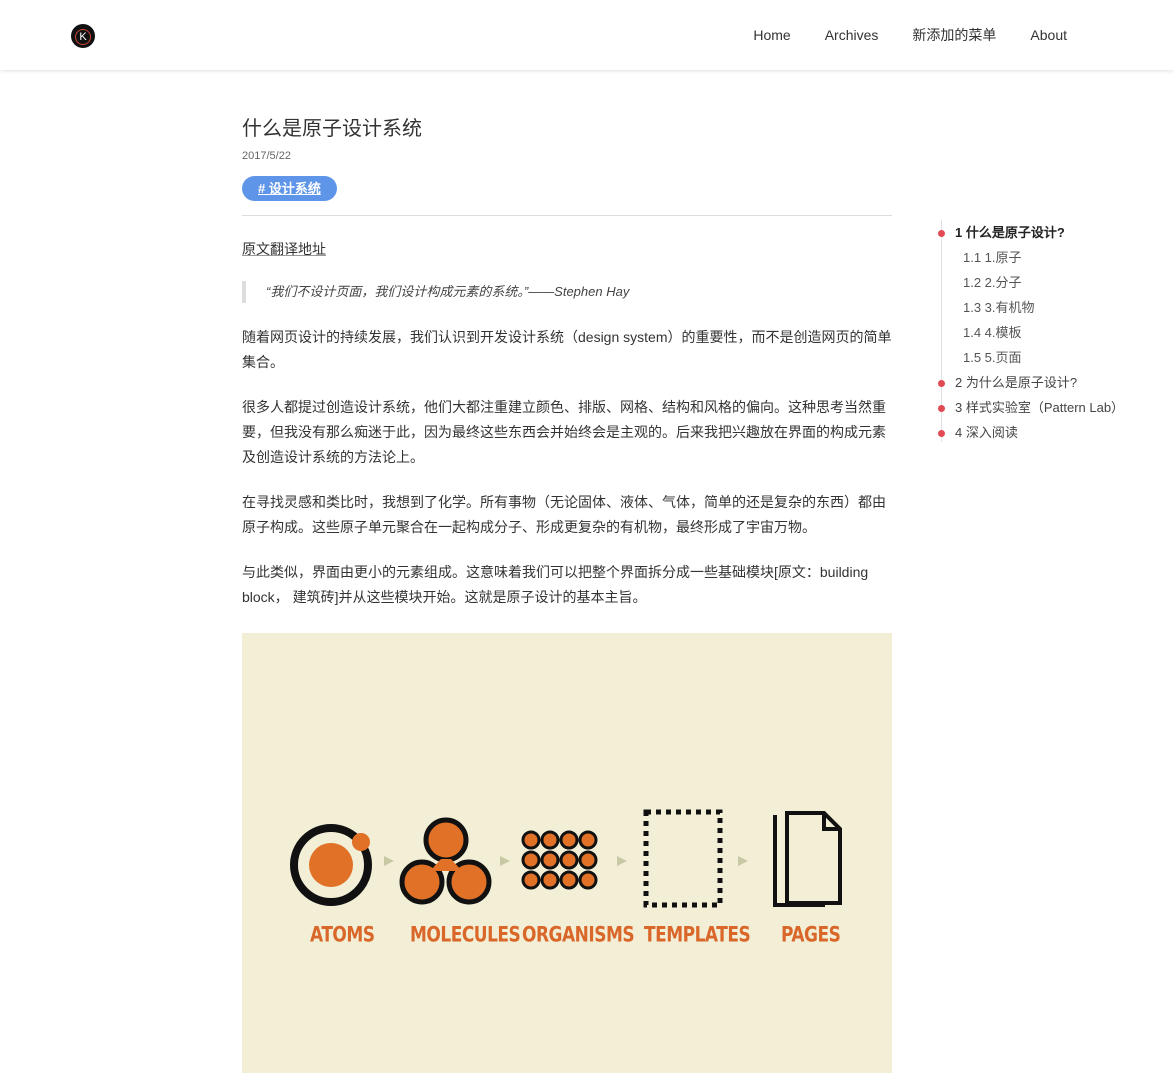 This screenshot has height=1073, width=1174. Describe the element at coordinates (567, 292) in the screenshot. I see `blockquote: “我们不设计页面，我们设计构成元素的系统。”——Stephen Hay` at that location.